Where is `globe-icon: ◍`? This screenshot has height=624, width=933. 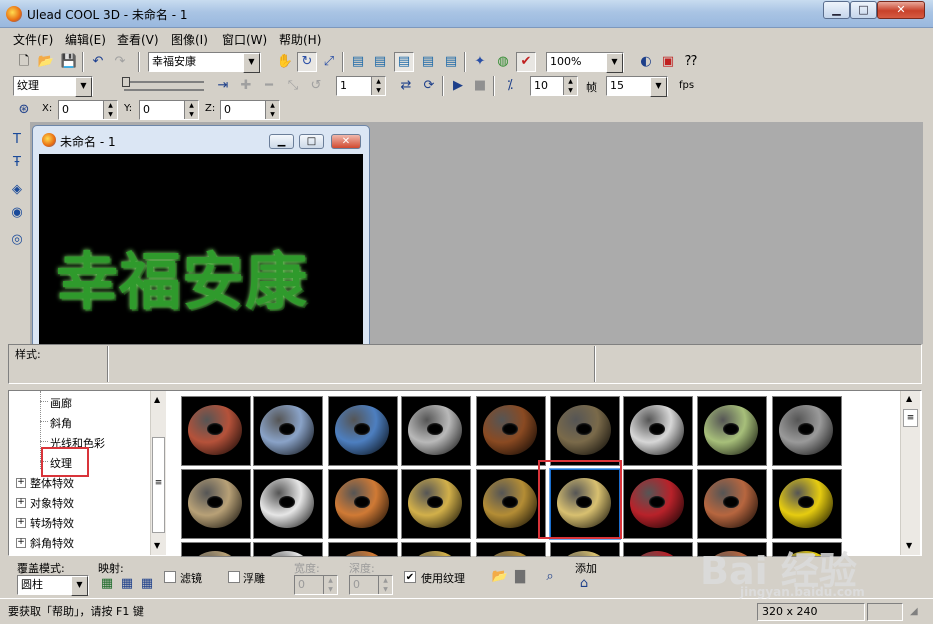
globe-icon: ◍ is located at coordinates (503, 62).